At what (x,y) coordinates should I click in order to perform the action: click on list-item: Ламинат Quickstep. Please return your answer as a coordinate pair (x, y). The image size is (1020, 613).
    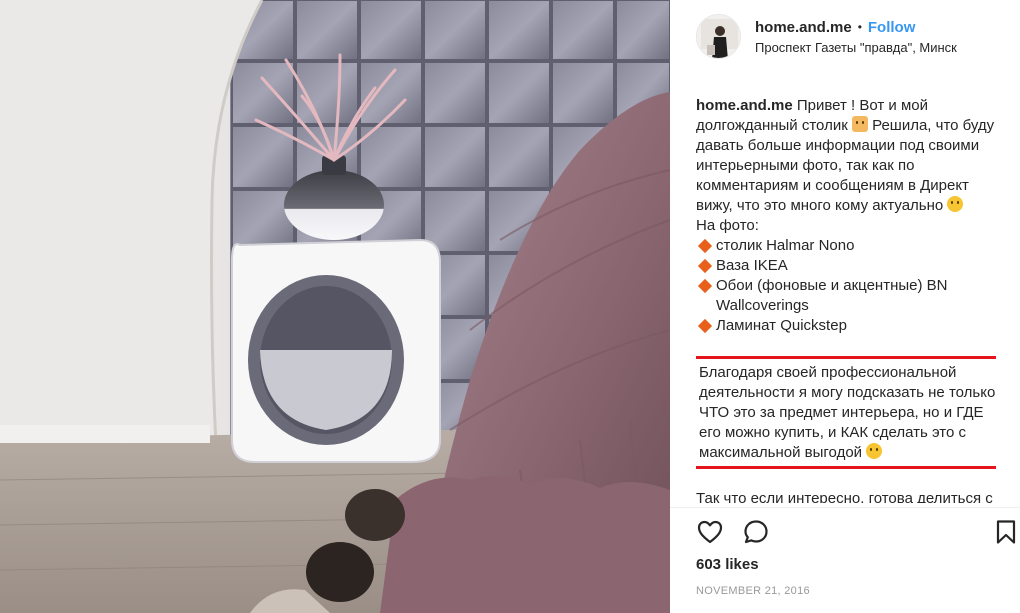
    Looking at the image, I should click on (846, 326).